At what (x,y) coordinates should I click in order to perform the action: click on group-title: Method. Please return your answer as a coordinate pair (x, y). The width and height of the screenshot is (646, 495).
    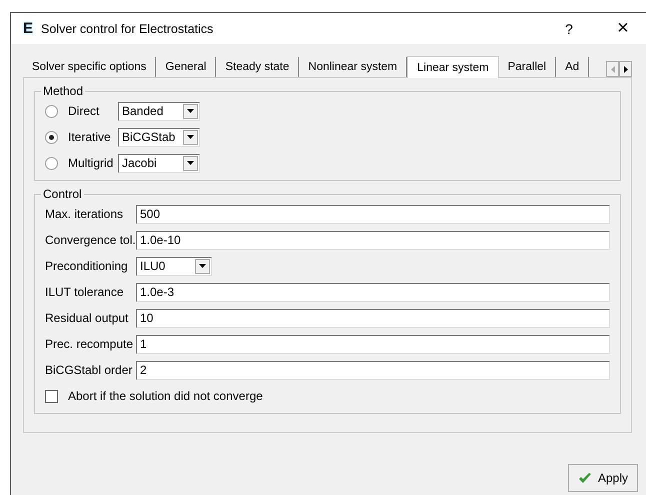
    Looking at the image, I should click on (63, 91).